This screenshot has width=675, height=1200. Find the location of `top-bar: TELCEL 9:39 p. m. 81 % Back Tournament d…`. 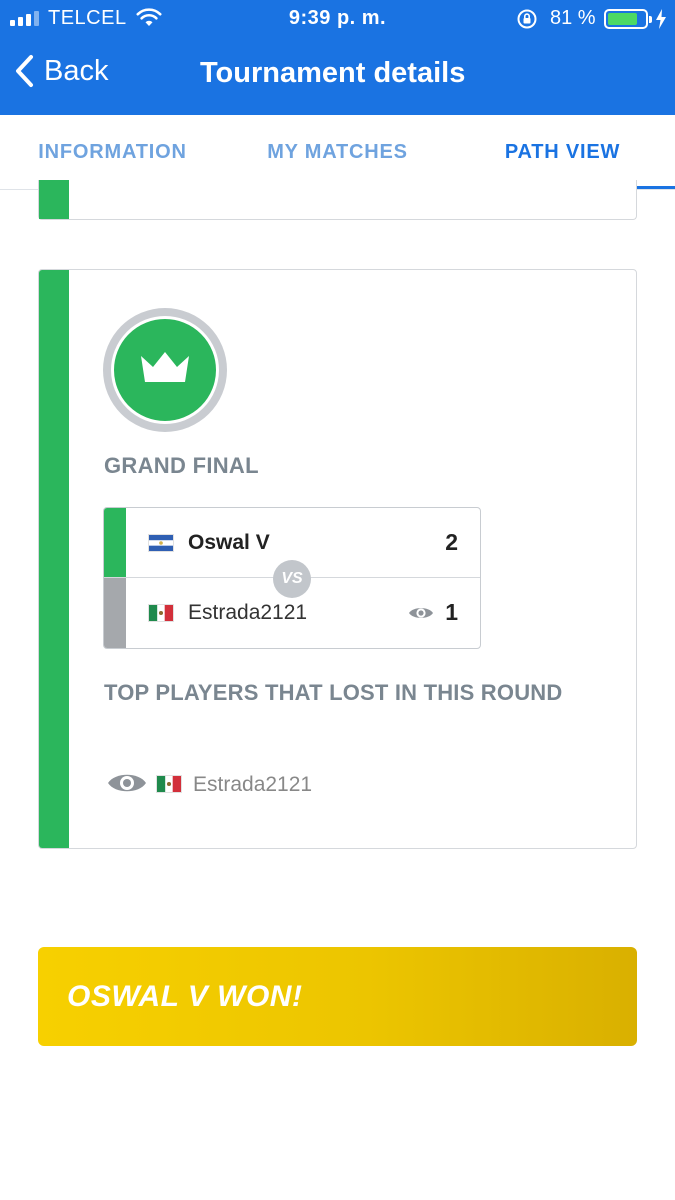

top-bar: TELCEL 9:39 p. m. 81 % Back Tournament d… is located at coordinates (337, 57).